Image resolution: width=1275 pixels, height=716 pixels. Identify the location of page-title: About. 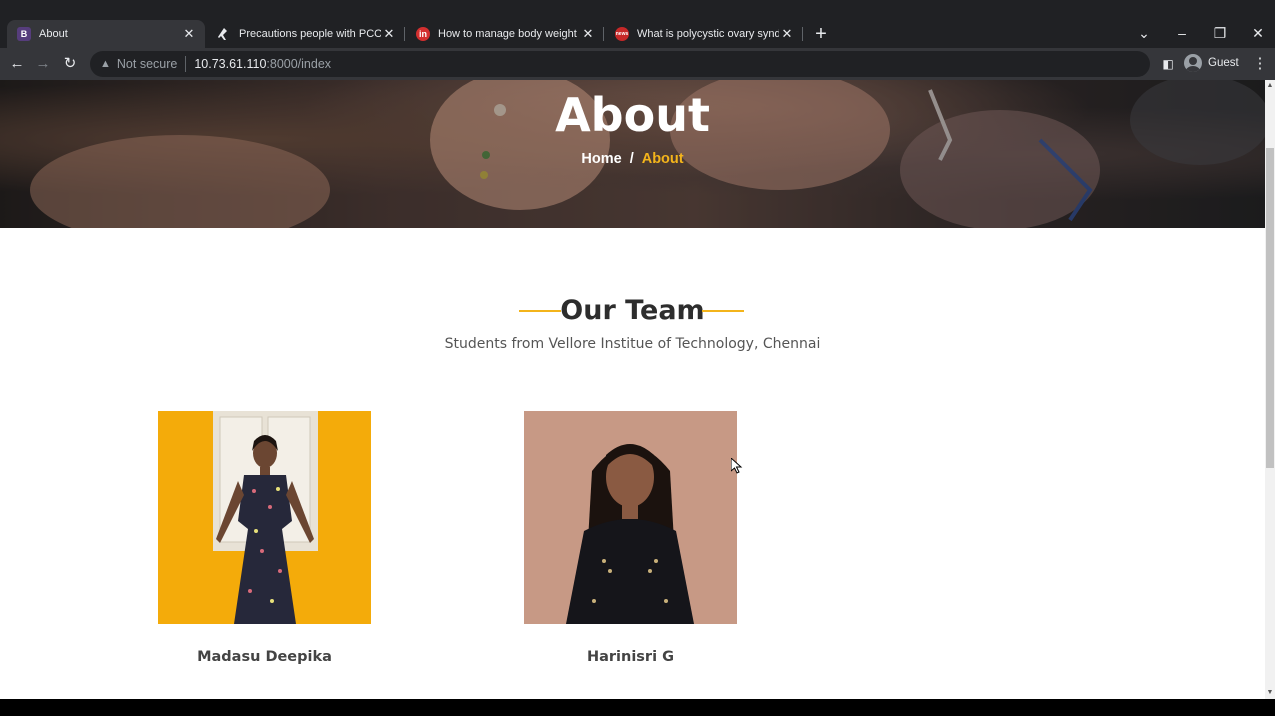
(632, 115).